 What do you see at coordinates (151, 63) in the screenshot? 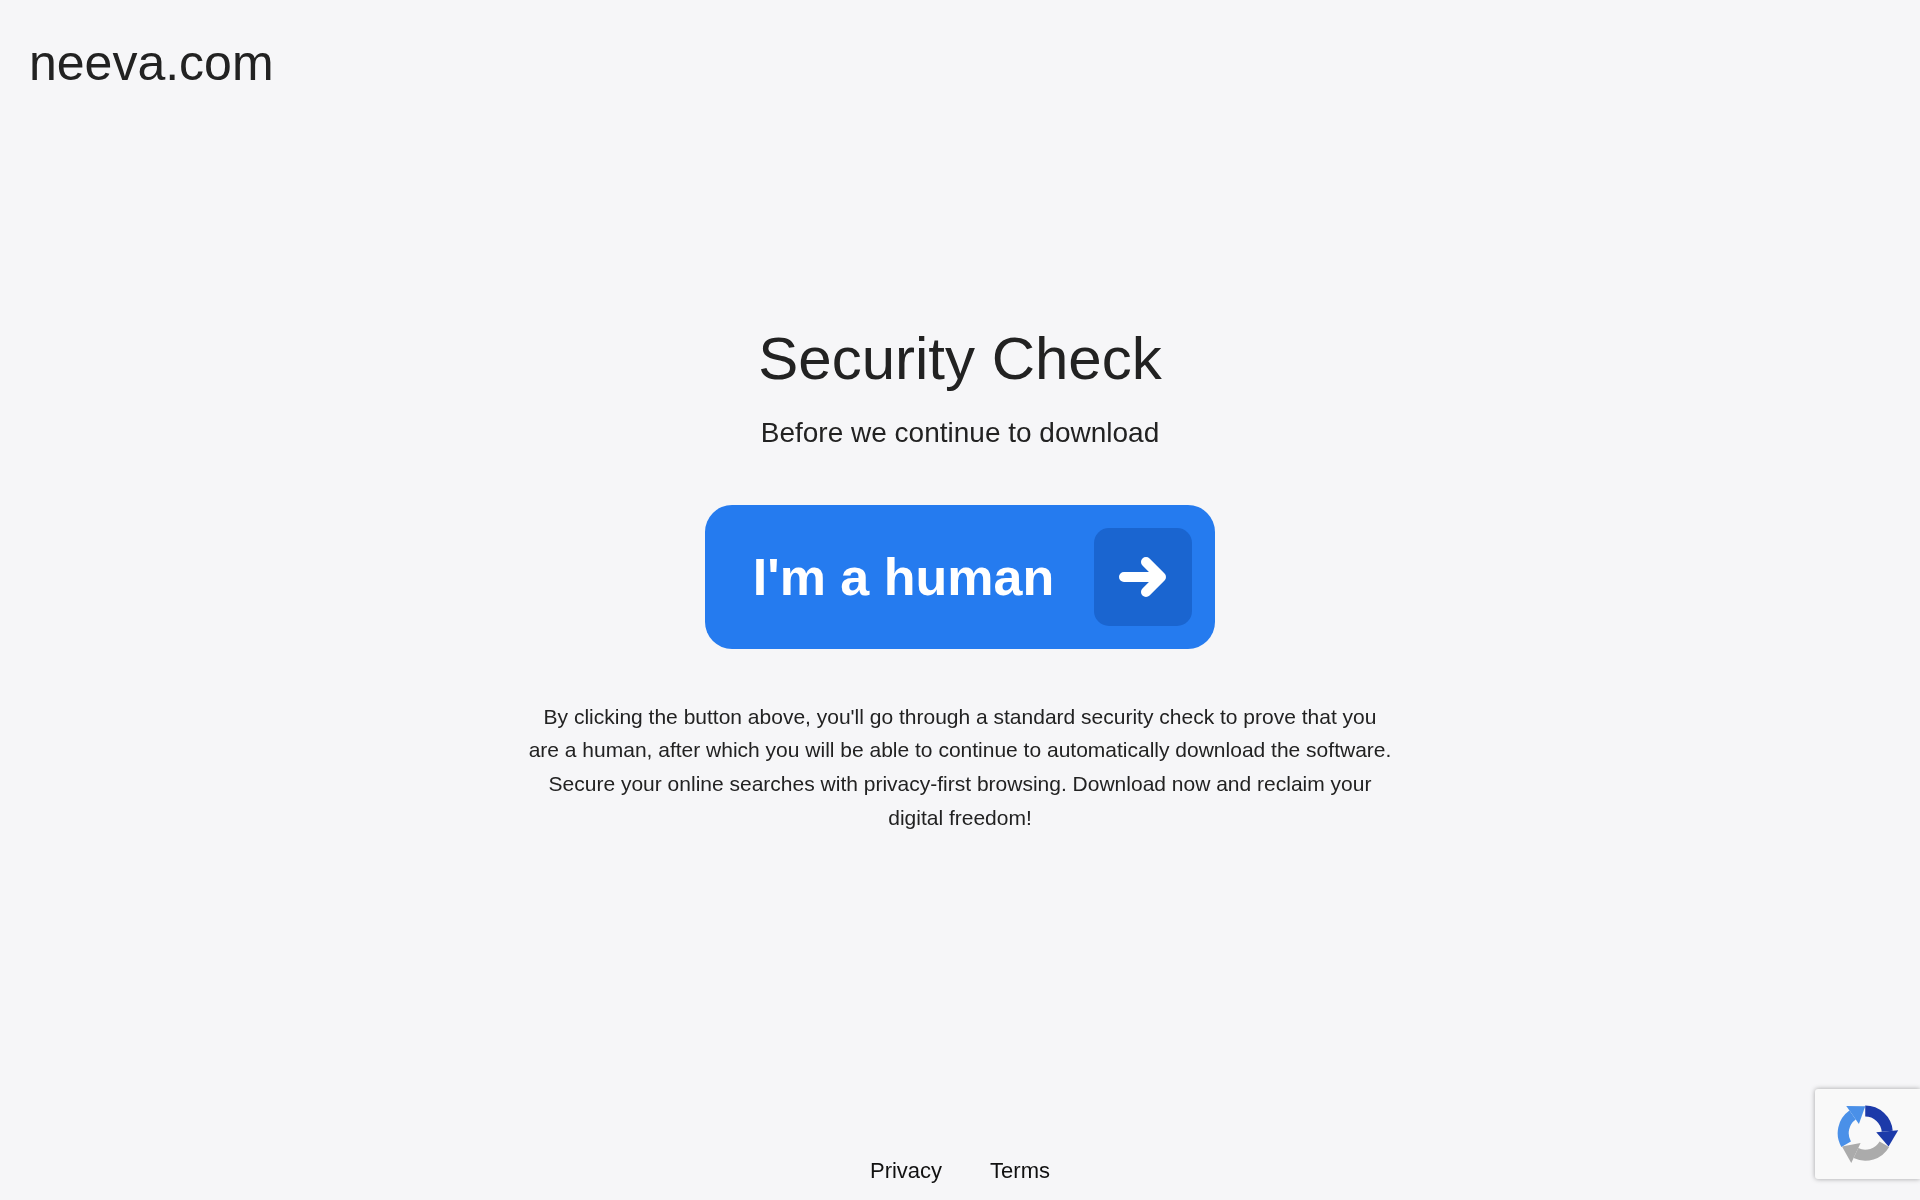
I see `site-name: neeva.com` at bounding box center [151, 63].